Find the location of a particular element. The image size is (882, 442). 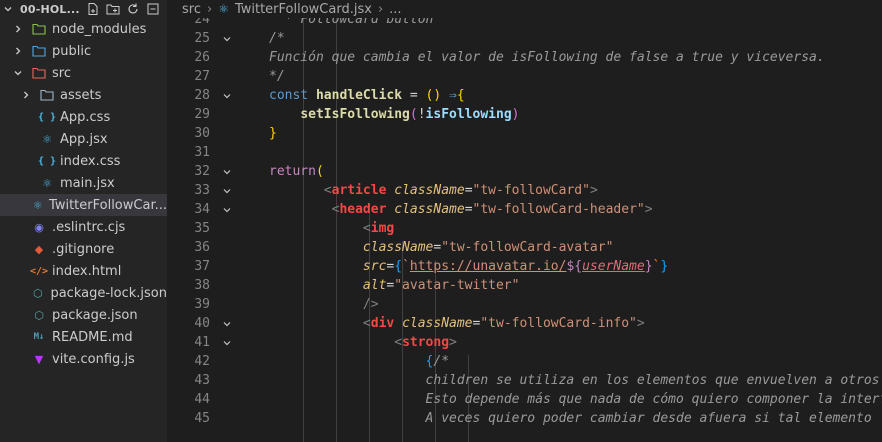

tree-item: node_modules is located at coordinates (83, 29).